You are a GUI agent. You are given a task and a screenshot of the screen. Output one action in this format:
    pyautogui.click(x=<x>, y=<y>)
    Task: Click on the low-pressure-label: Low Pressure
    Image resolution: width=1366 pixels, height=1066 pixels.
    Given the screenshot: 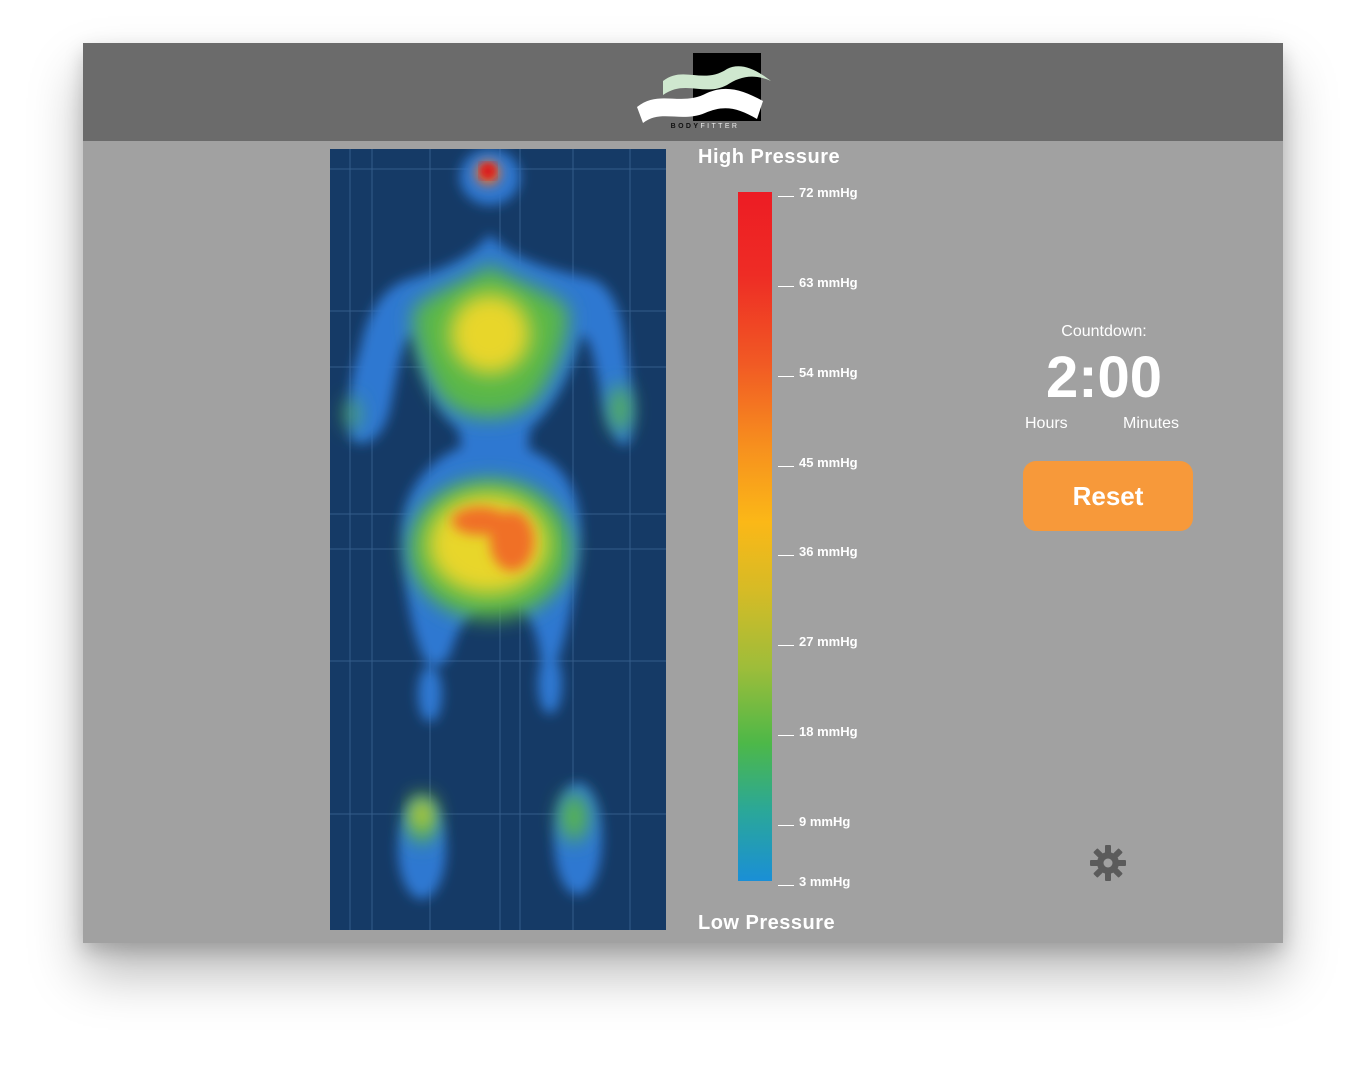 What is the action you would take?
    pyautogui.click(x=767, y=923)
    